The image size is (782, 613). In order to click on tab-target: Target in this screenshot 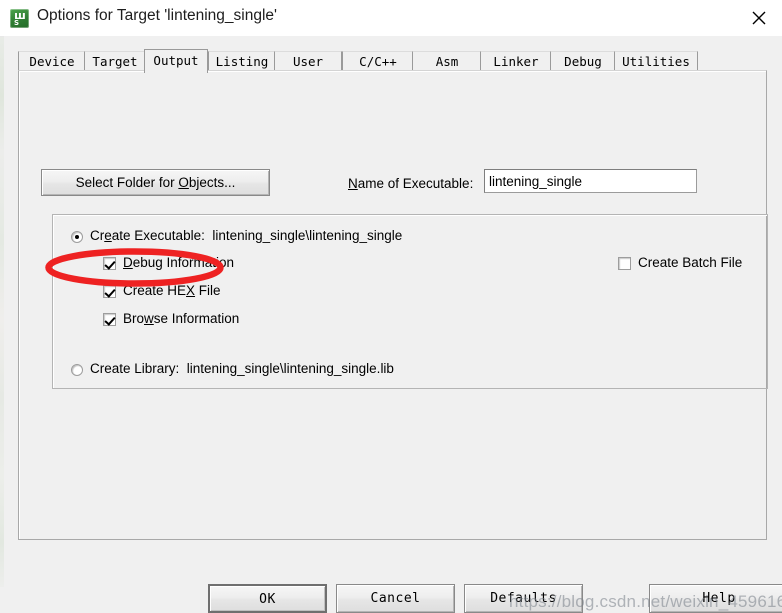, I will do `click(115, 61)`.